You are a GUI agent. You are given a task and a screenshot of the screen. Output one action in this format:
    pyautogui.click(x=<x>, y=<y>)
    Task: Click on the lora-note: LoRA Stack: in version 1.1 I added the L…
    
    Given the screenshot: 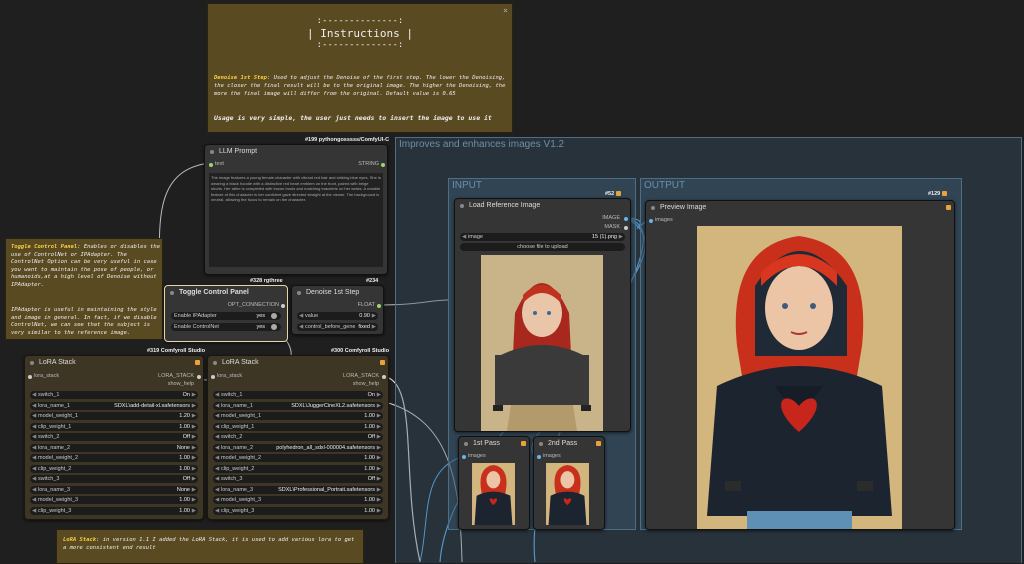 What is the action you would take?
    pyautogui.click(x=210, y=546)
    